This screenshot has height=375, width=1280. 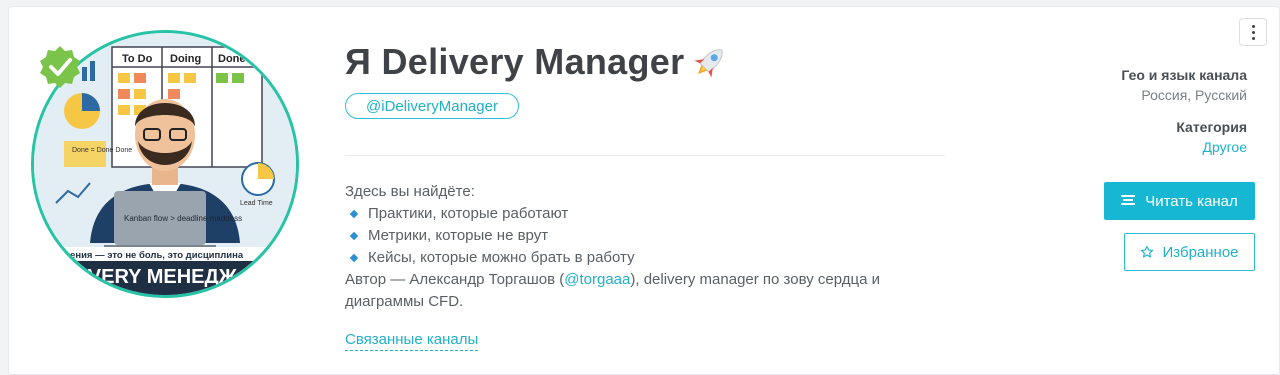 I want to click on rocket-icon, so click(x=709, y=63).